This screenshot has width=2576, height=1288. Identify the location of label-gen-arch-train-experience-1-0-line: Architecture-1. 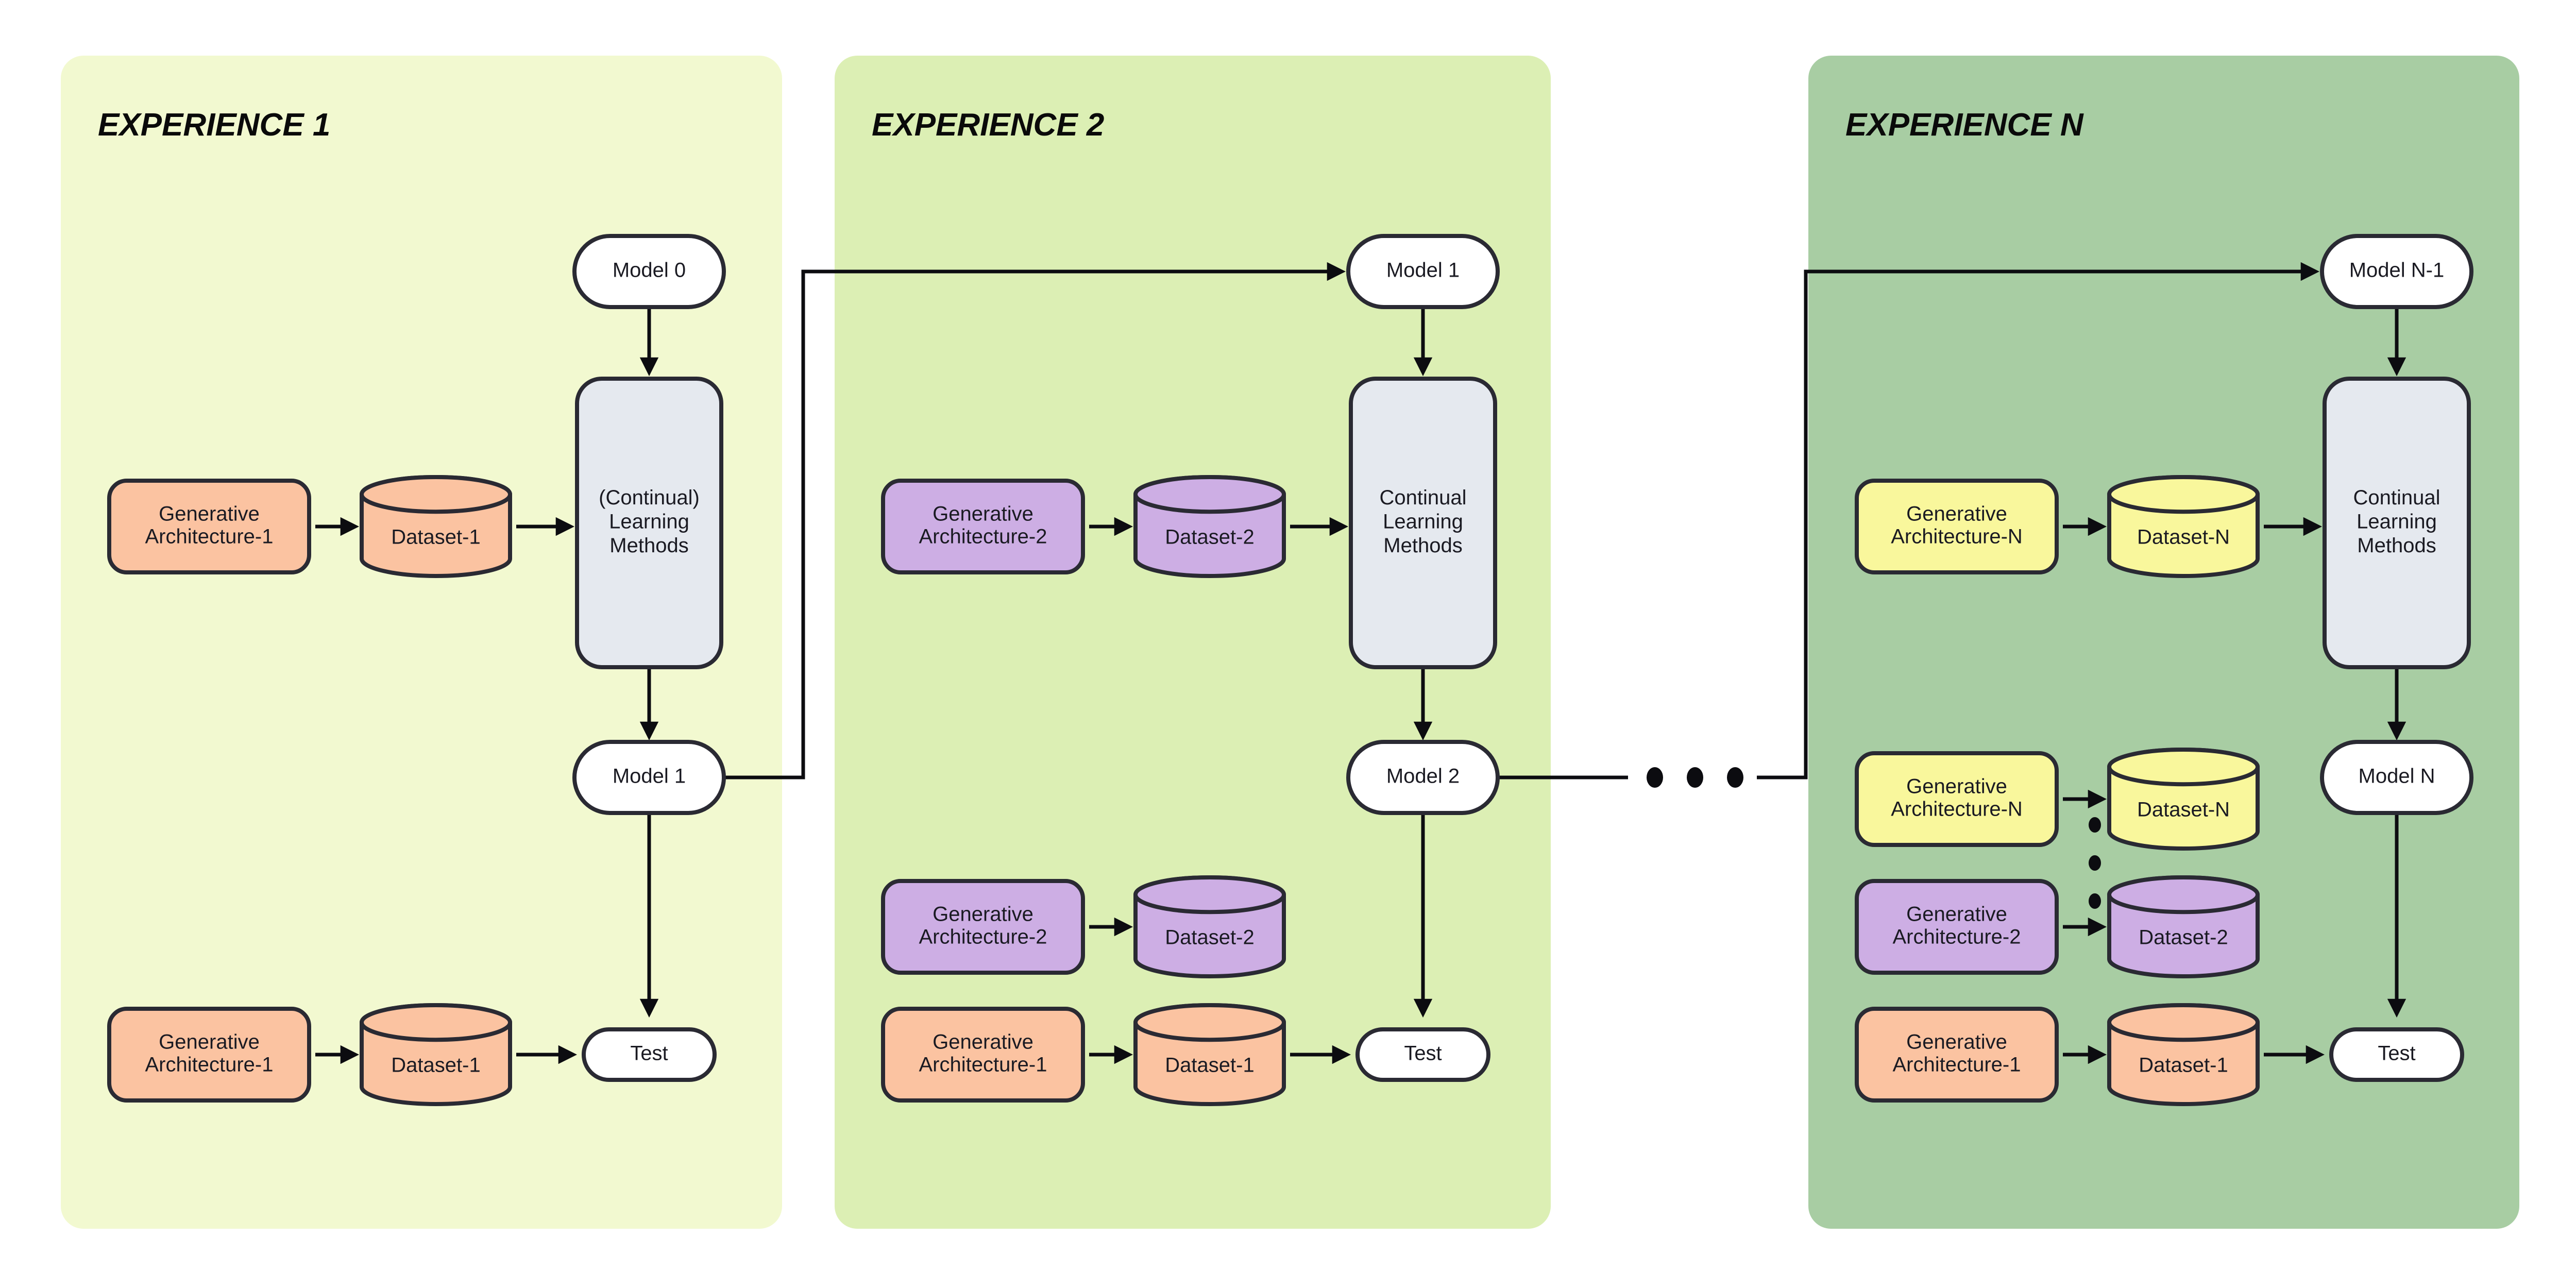
(209, 537).